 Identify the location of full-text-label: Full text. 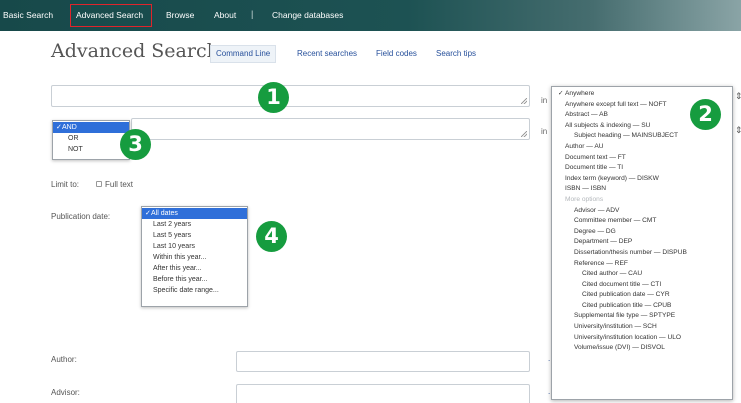
(119, 184).